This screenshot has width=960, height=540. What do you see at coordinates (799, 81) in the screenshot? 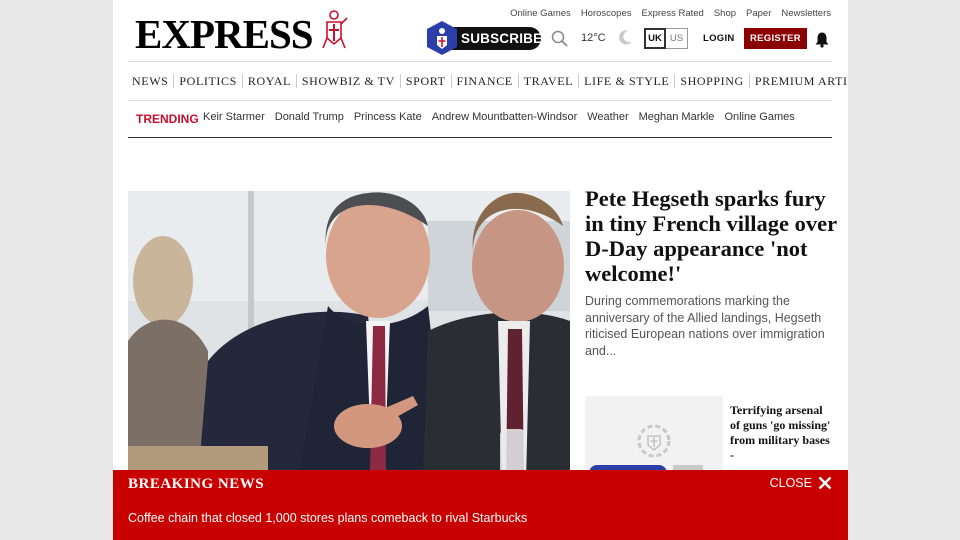
I see `nav-item-premium-articles: PREMIUM ARTICLES` at bounding box center [799, 81].